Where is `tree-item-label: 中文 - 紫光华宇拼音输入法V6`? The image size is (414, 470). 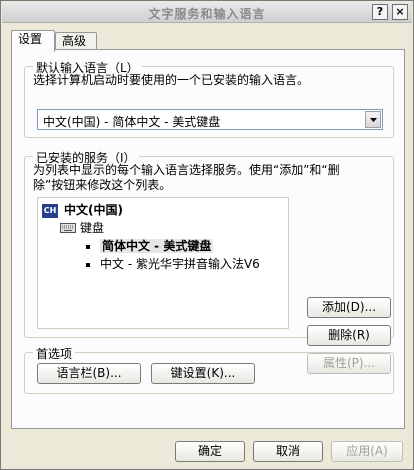 tree-item-label: 中文 - 紫光华宇拼音输入法V6 is located at coordinates (180, 264).